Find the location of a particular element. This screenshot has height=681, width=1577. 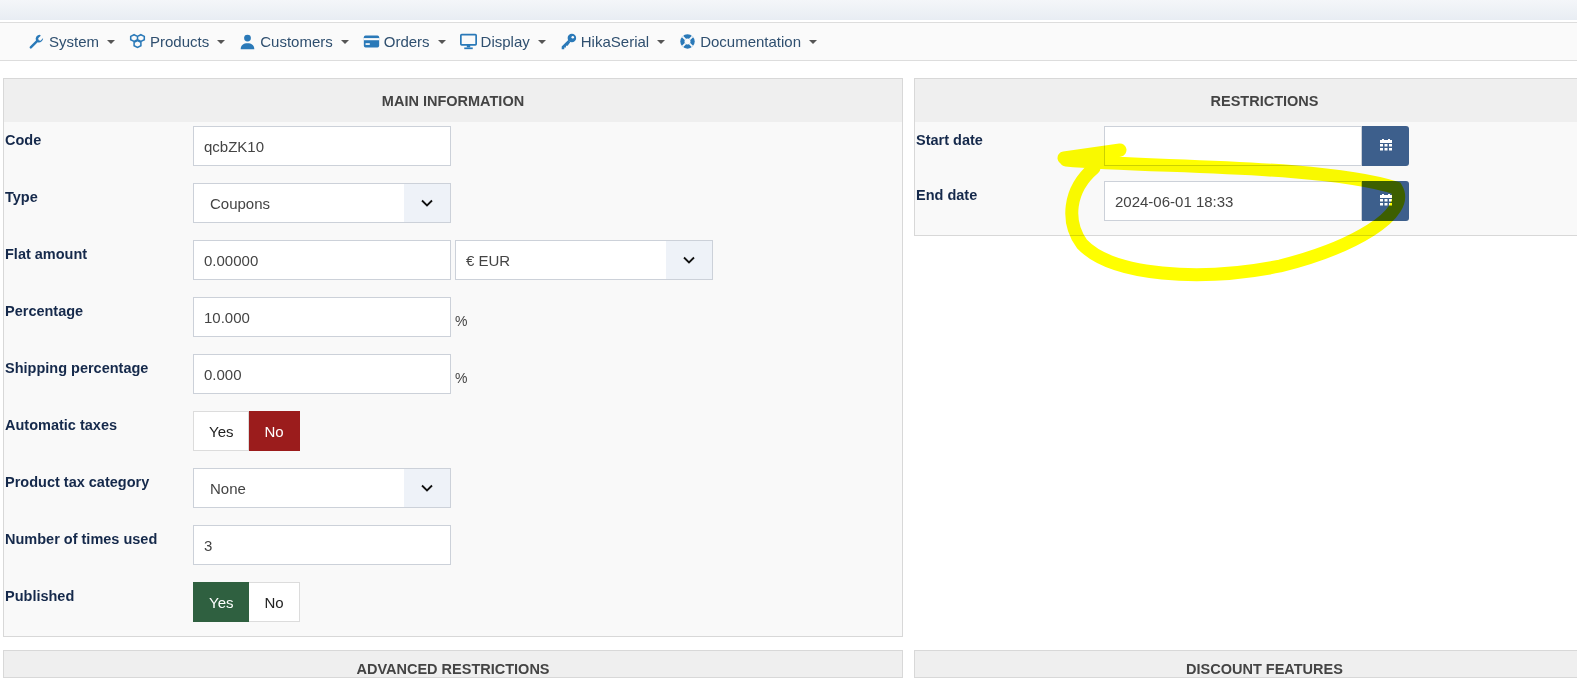

credit-card-icon is located at coordinates (371, 41).